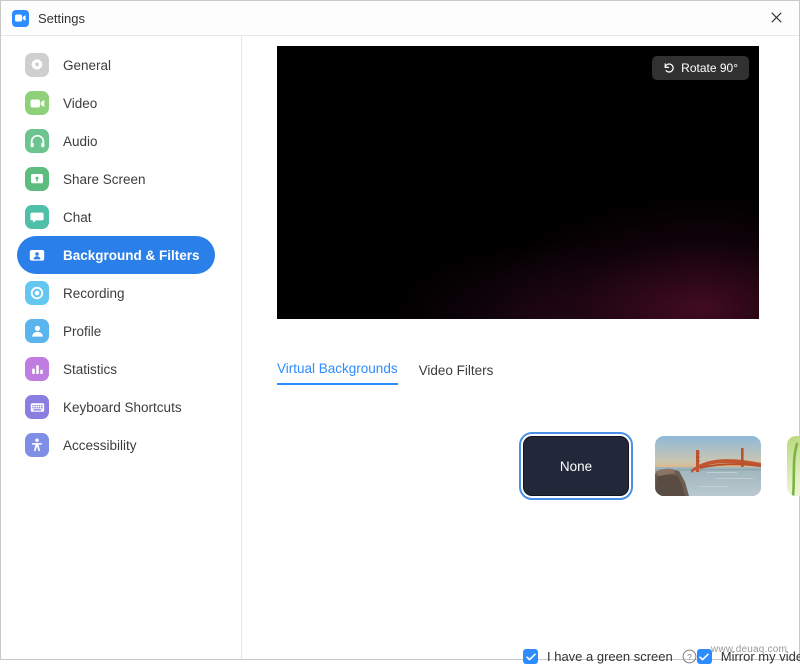 The width and height of the screenshot is (800, 669). What do you see at coordinates (94, 293) in the screenshot?
I see `sidebar-item-label: Recording` at bounding box center [94, 293].